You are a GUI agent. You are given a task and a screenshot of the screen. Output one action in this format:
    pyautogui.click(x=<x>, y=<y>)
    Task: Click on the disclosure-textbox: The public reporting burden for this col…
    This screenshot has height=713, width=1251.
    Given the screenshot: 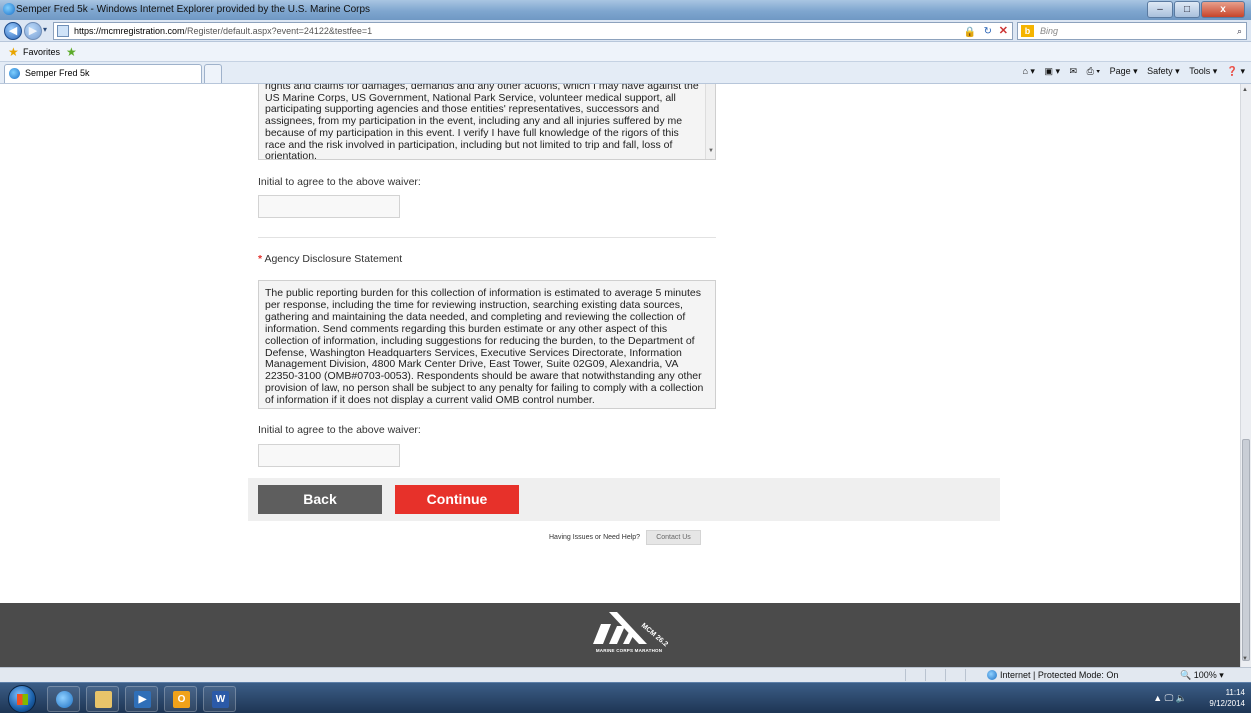 What is the action you would take?
    pyautogui.click(x=487, y=344)
    